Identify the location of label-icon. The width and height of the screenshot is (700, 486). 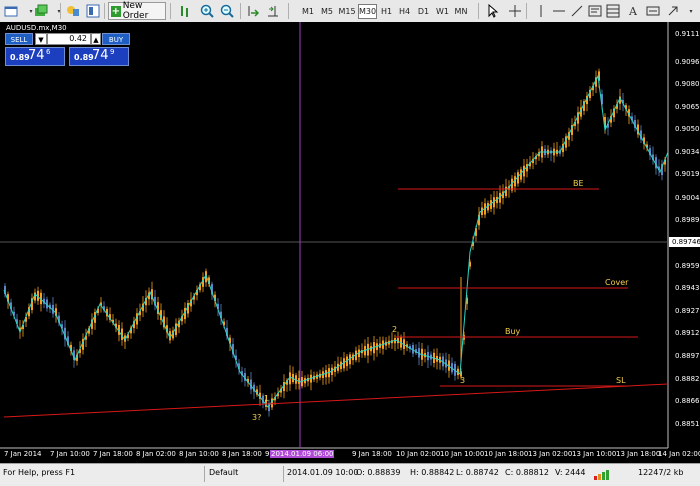
(653, 11).